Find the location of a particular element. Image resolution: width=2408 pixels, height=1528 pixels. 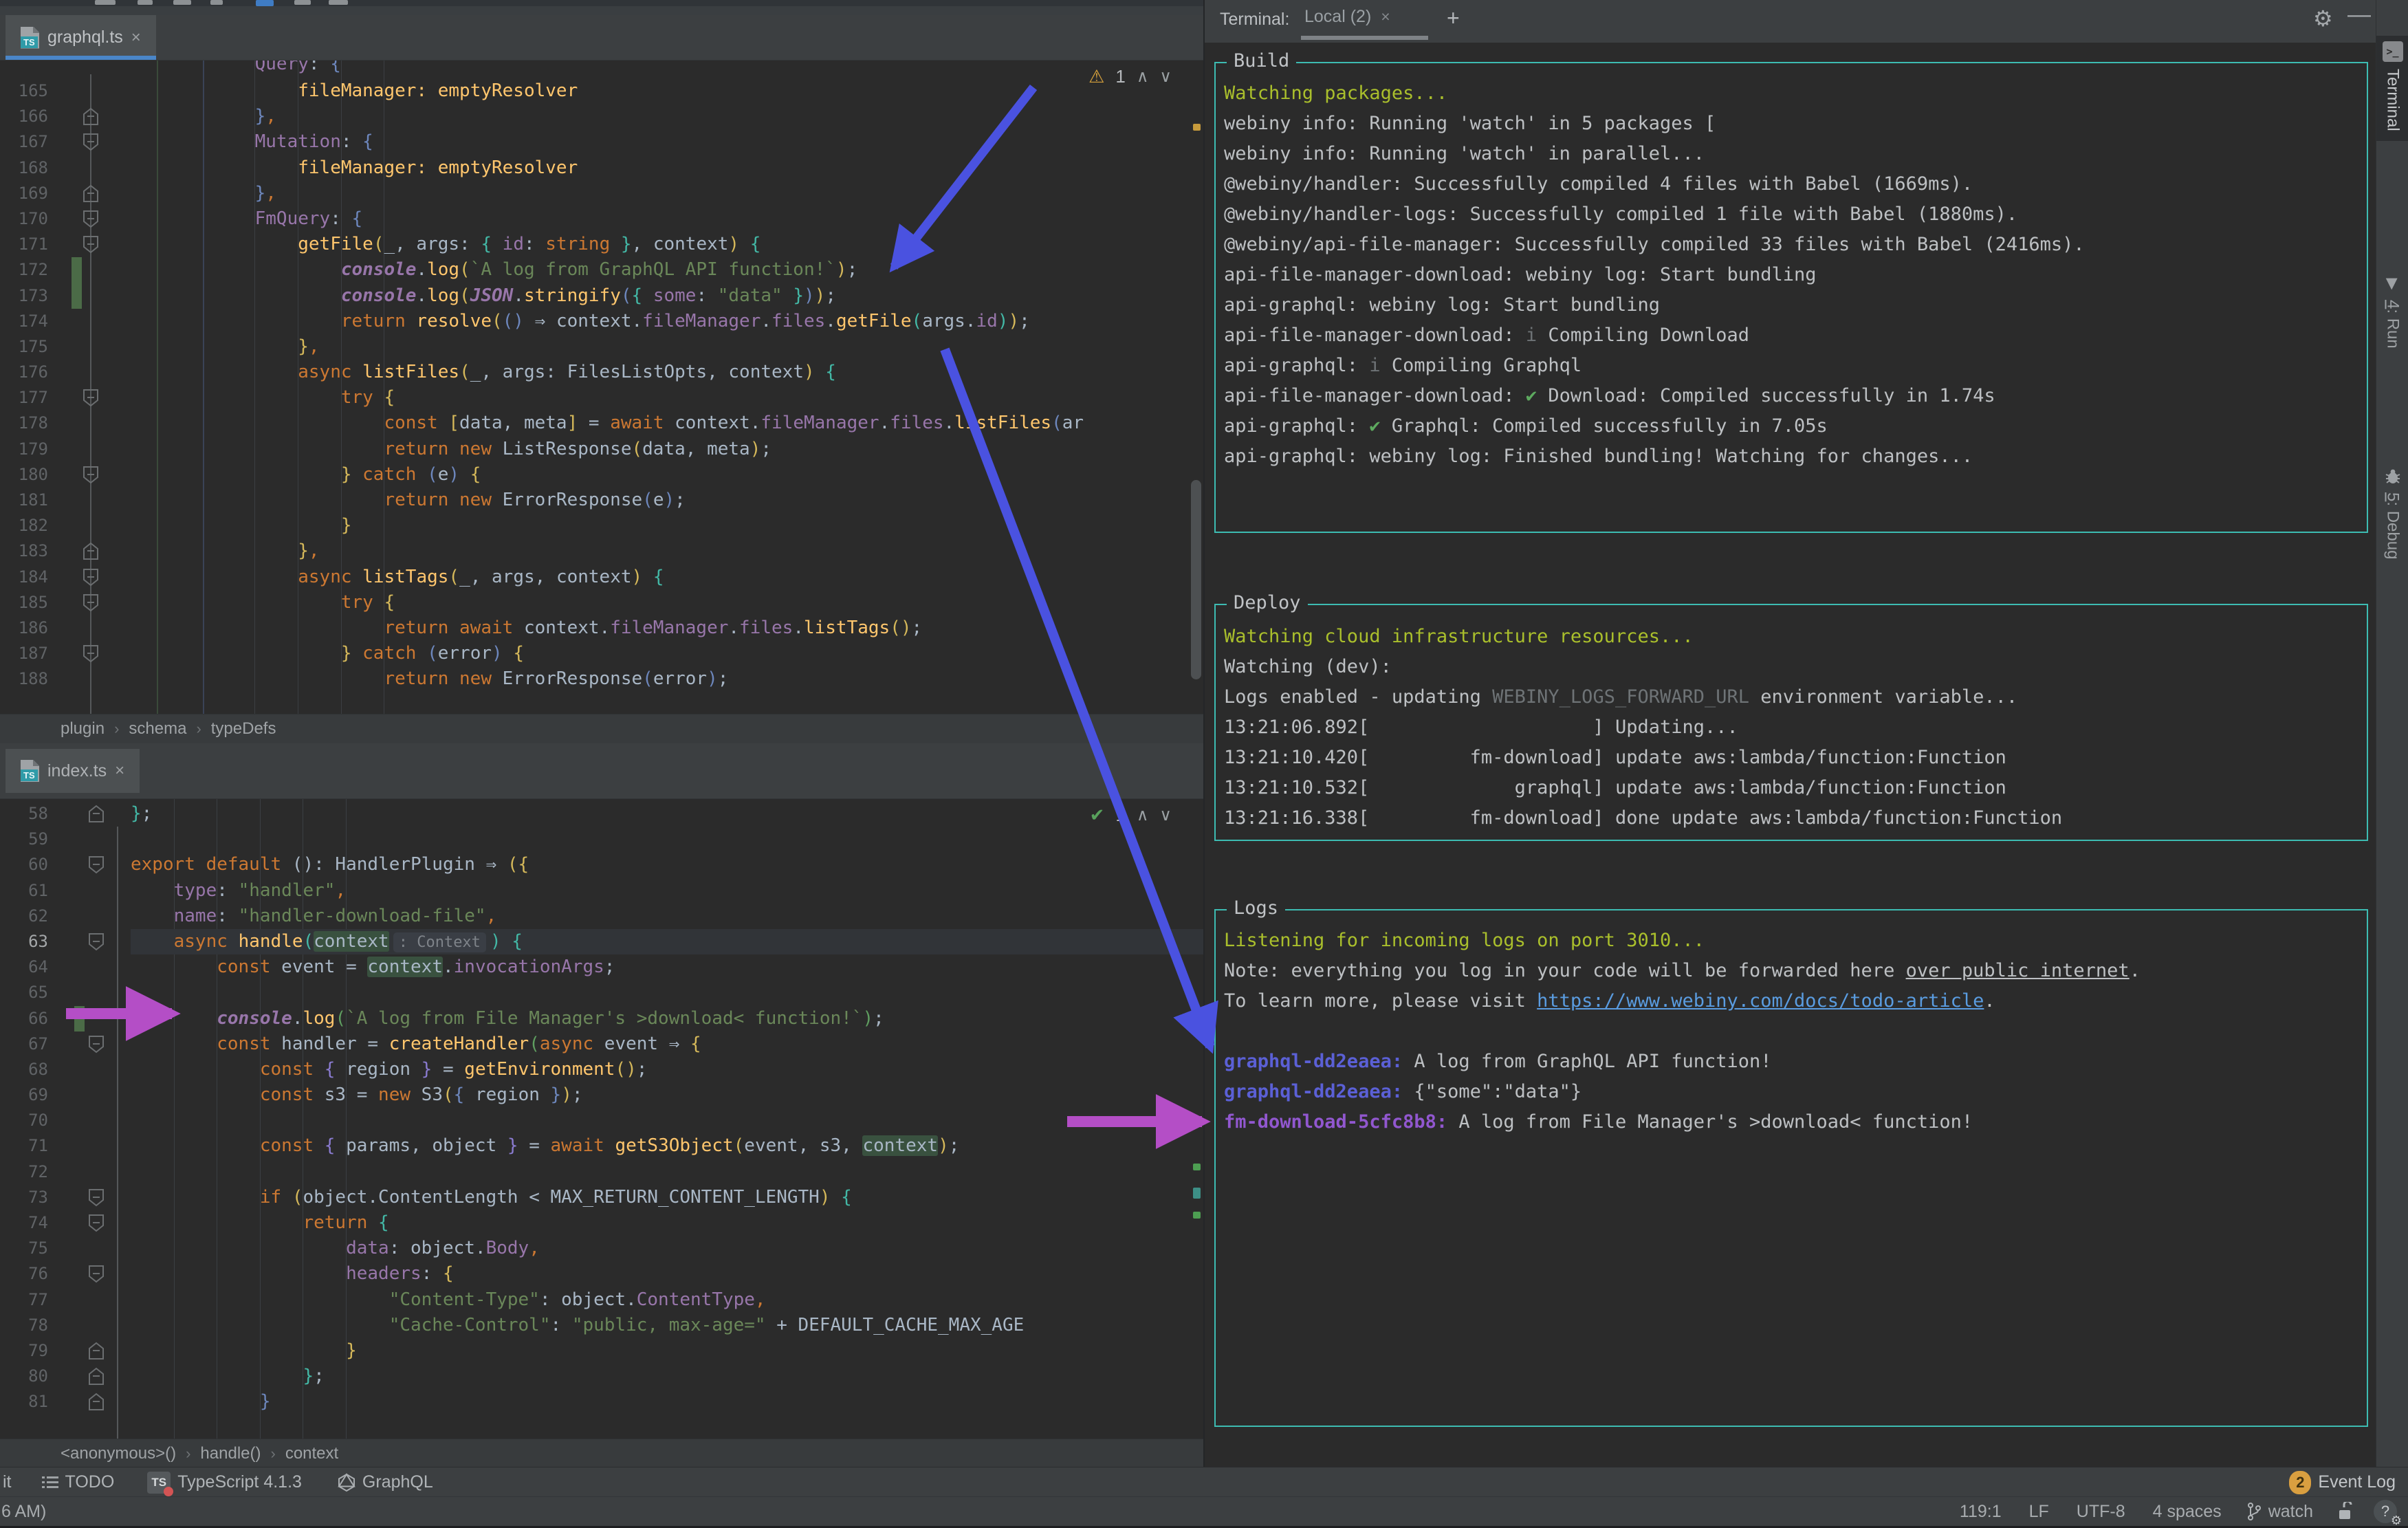

code-line: FmQuery: { is located at coordinates (707, 219).